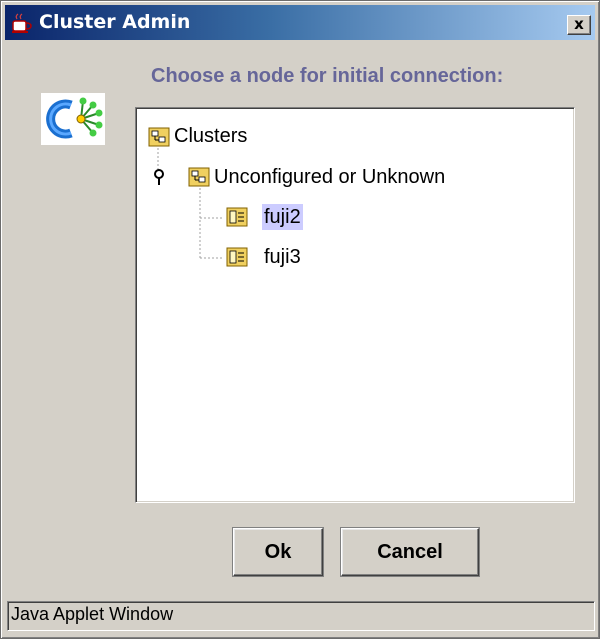 The image size is (600, 639). Describe the element at coordinates (159, 177) in the screenshot. I see `expanded-handle-icon` at that location.